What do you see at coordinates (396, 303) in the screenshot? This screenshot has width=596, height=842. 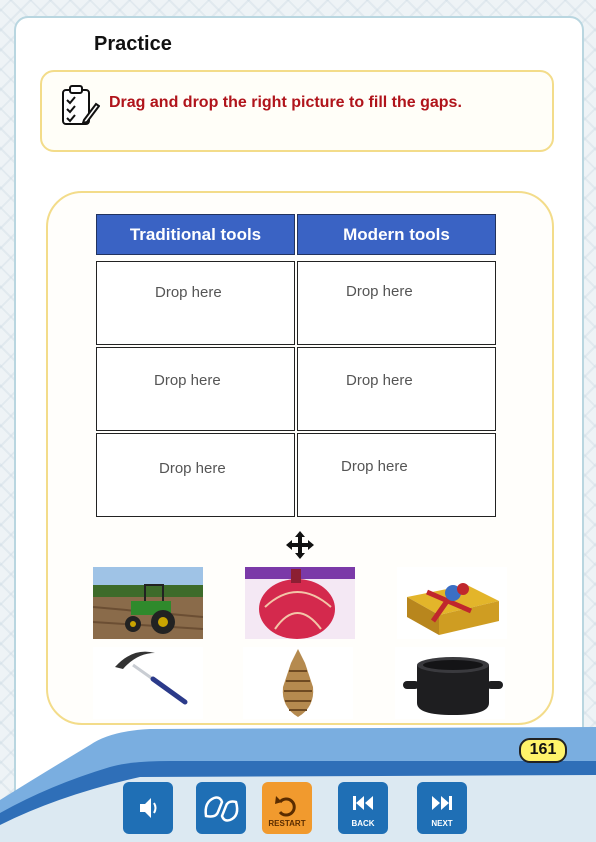 I see `drop-zone-modern-1: Drop here` at bounding box center [396, 303].